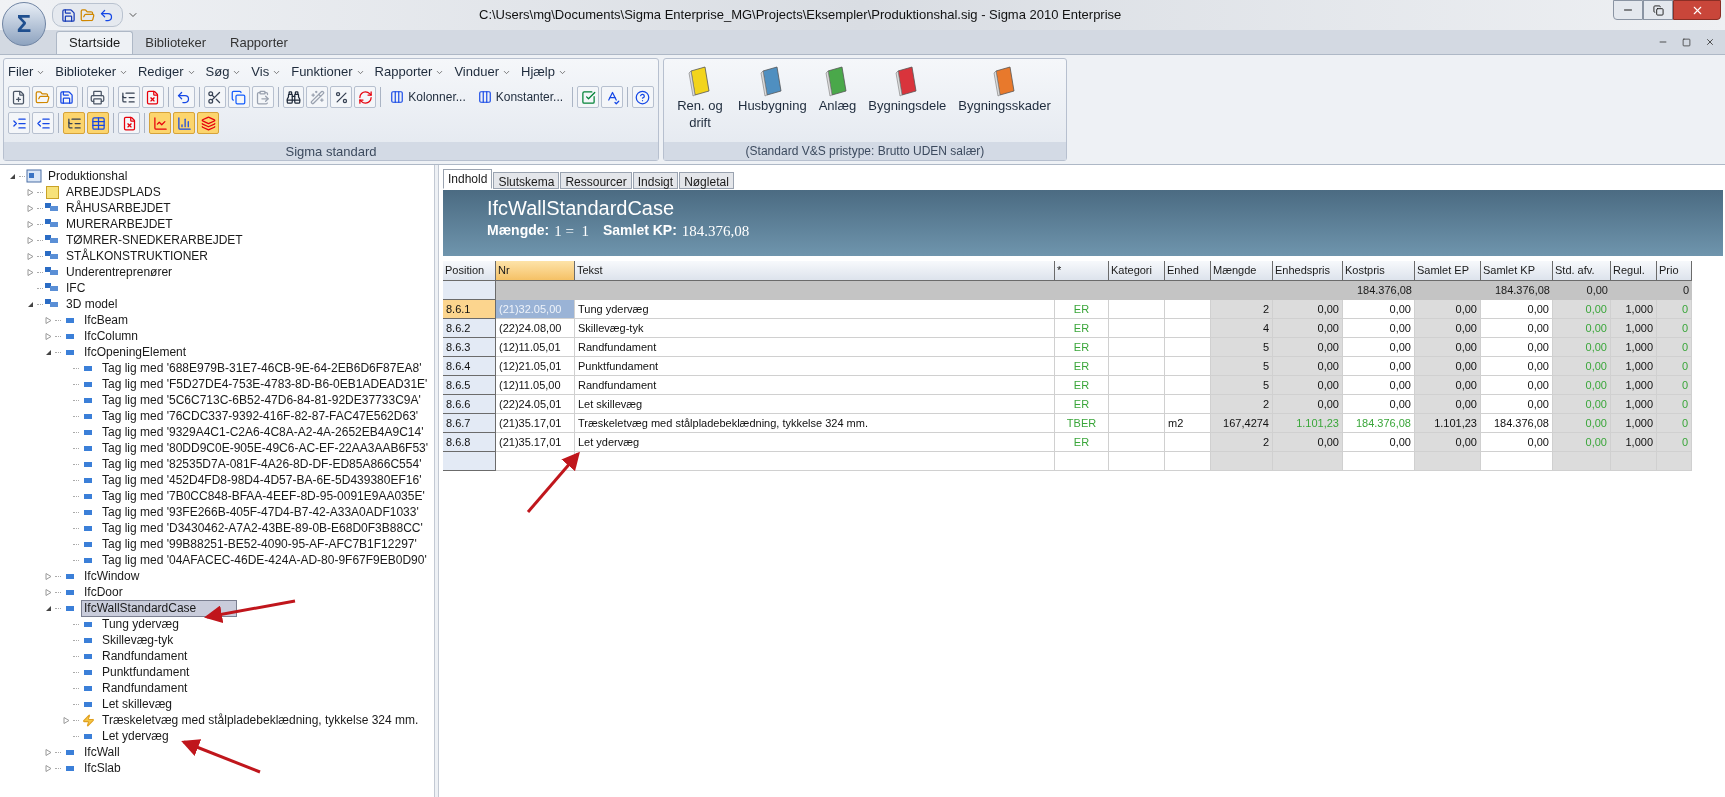  Describe the element at coordinates (111, 336) in the screenshot. I see `tree-item: IfcColumn` at that location.